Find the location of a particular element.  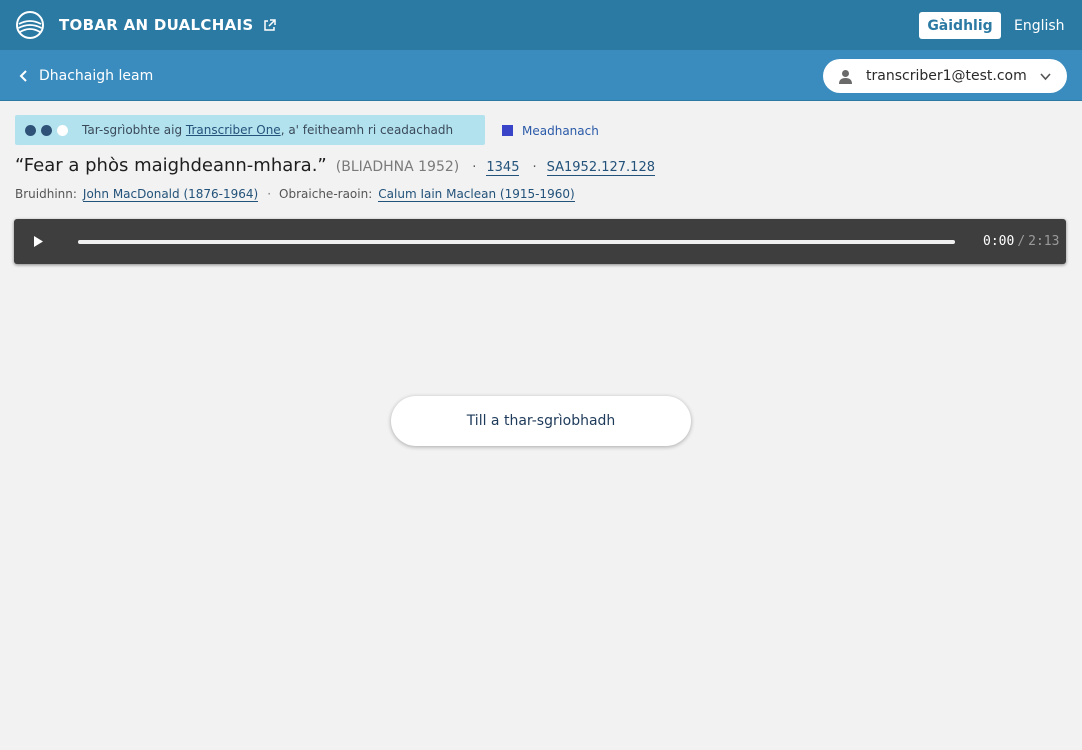

sub-bar: Dhachaigh leam transcriber1@test.com is located at coordinates (541, 75).